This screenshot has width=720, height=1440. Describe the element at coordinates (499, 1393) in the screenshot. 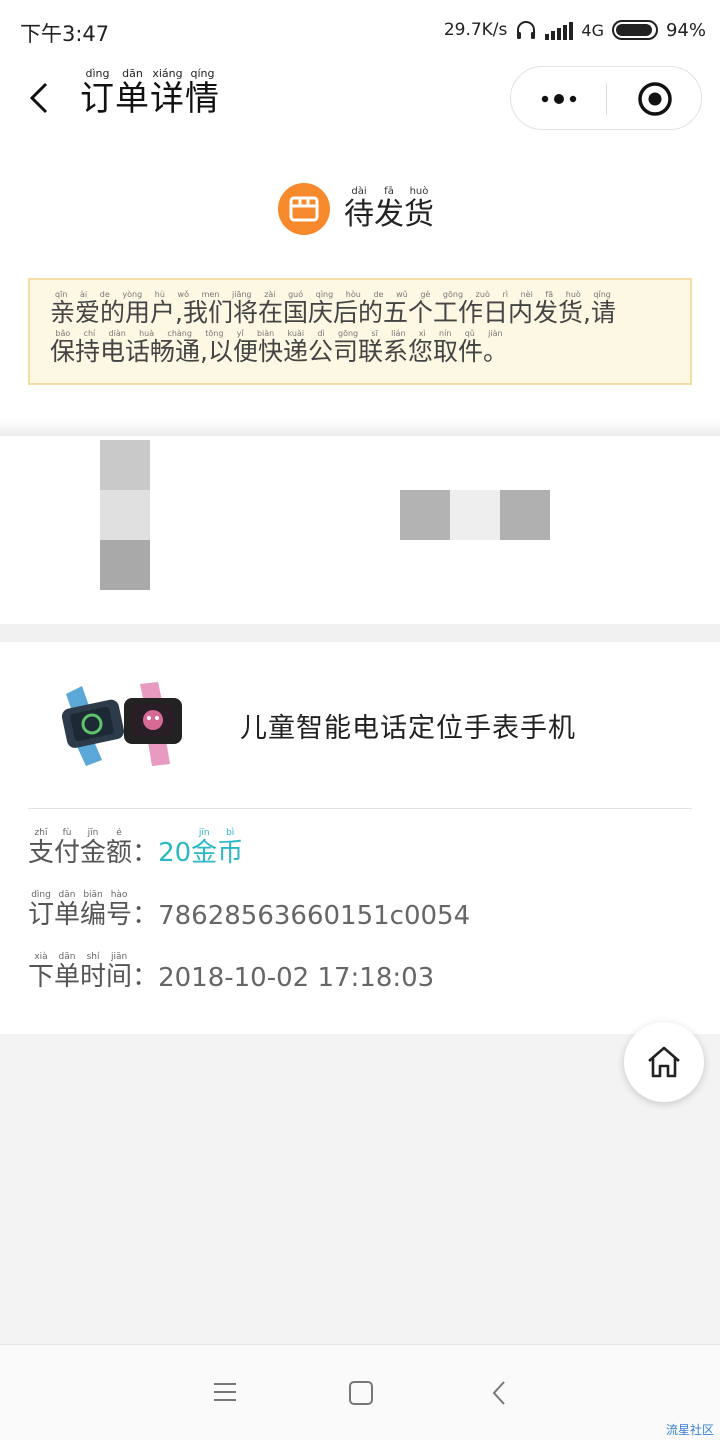

I see `back-icon` at that location.